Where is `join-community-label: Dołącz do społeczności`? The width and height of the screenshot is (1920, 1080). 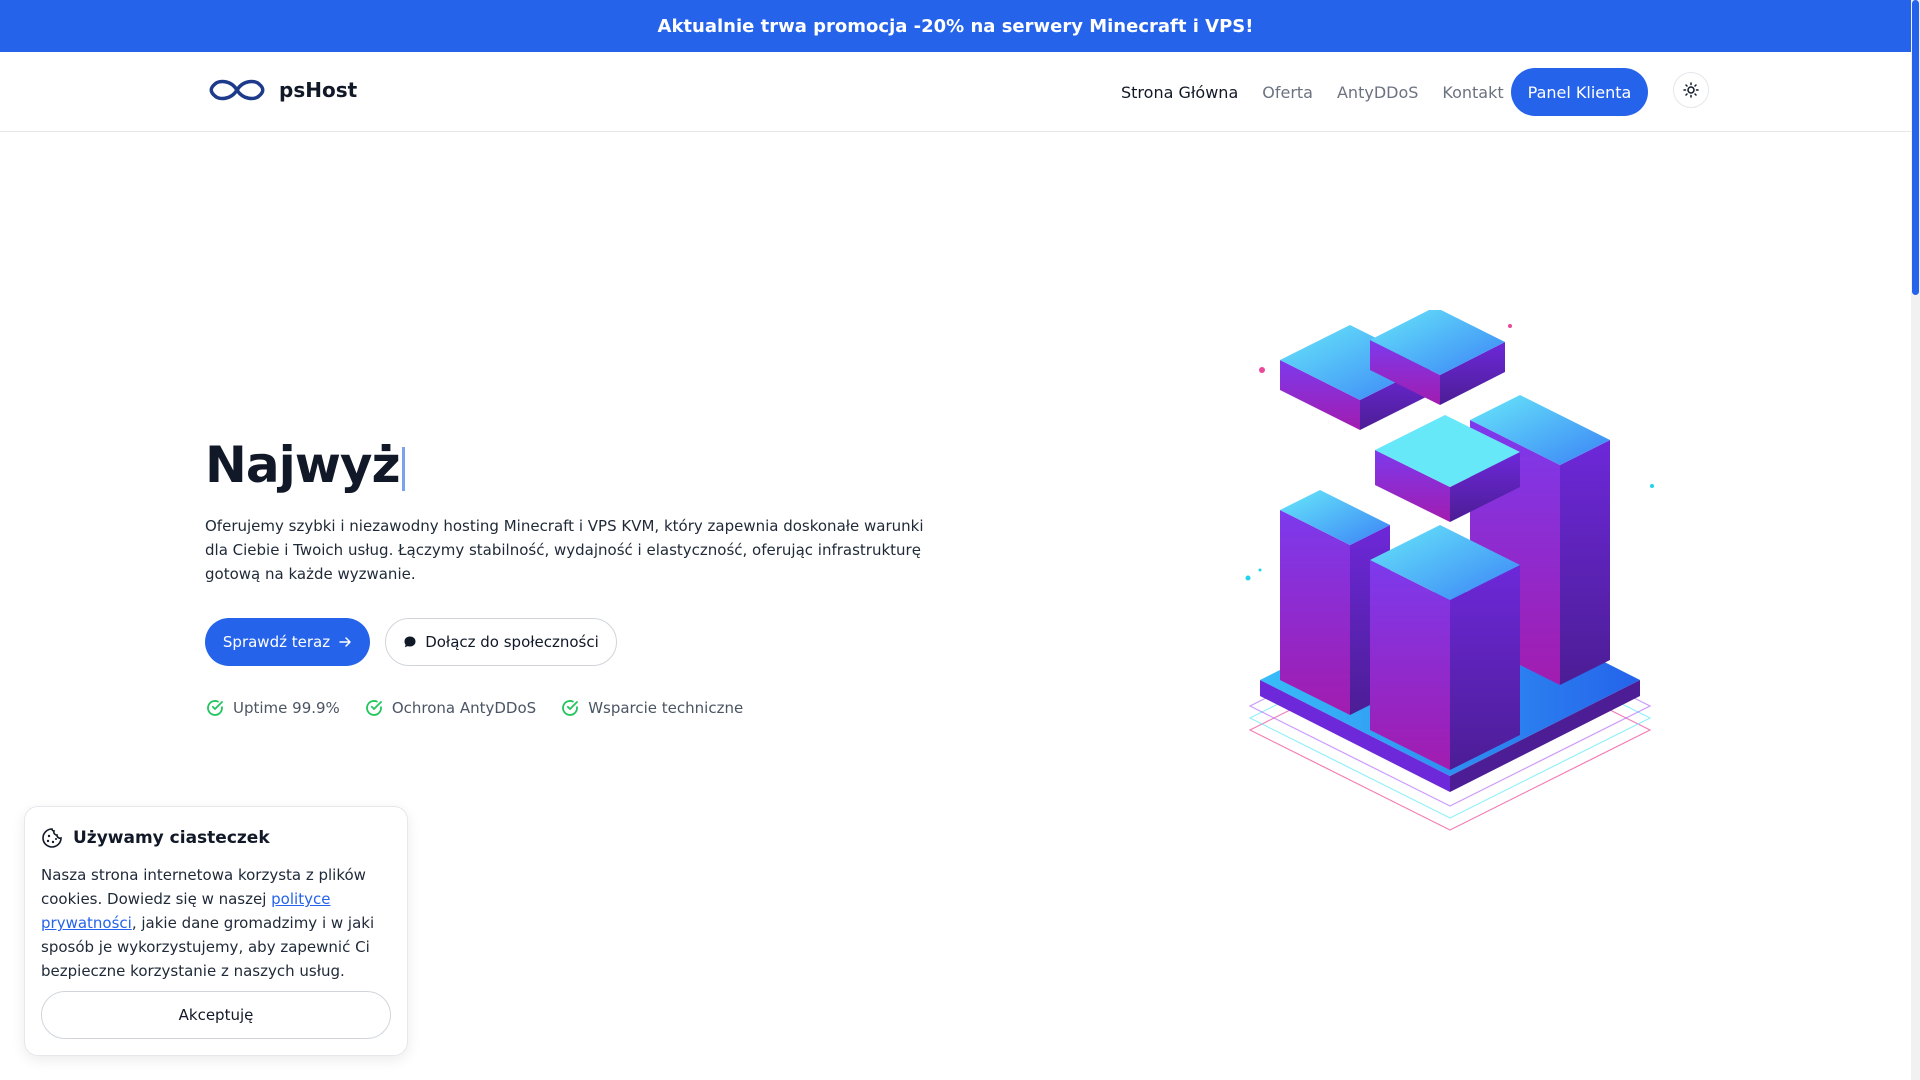
join-community-label: Dołącz do społeczności is located at coordinates (512, 642).